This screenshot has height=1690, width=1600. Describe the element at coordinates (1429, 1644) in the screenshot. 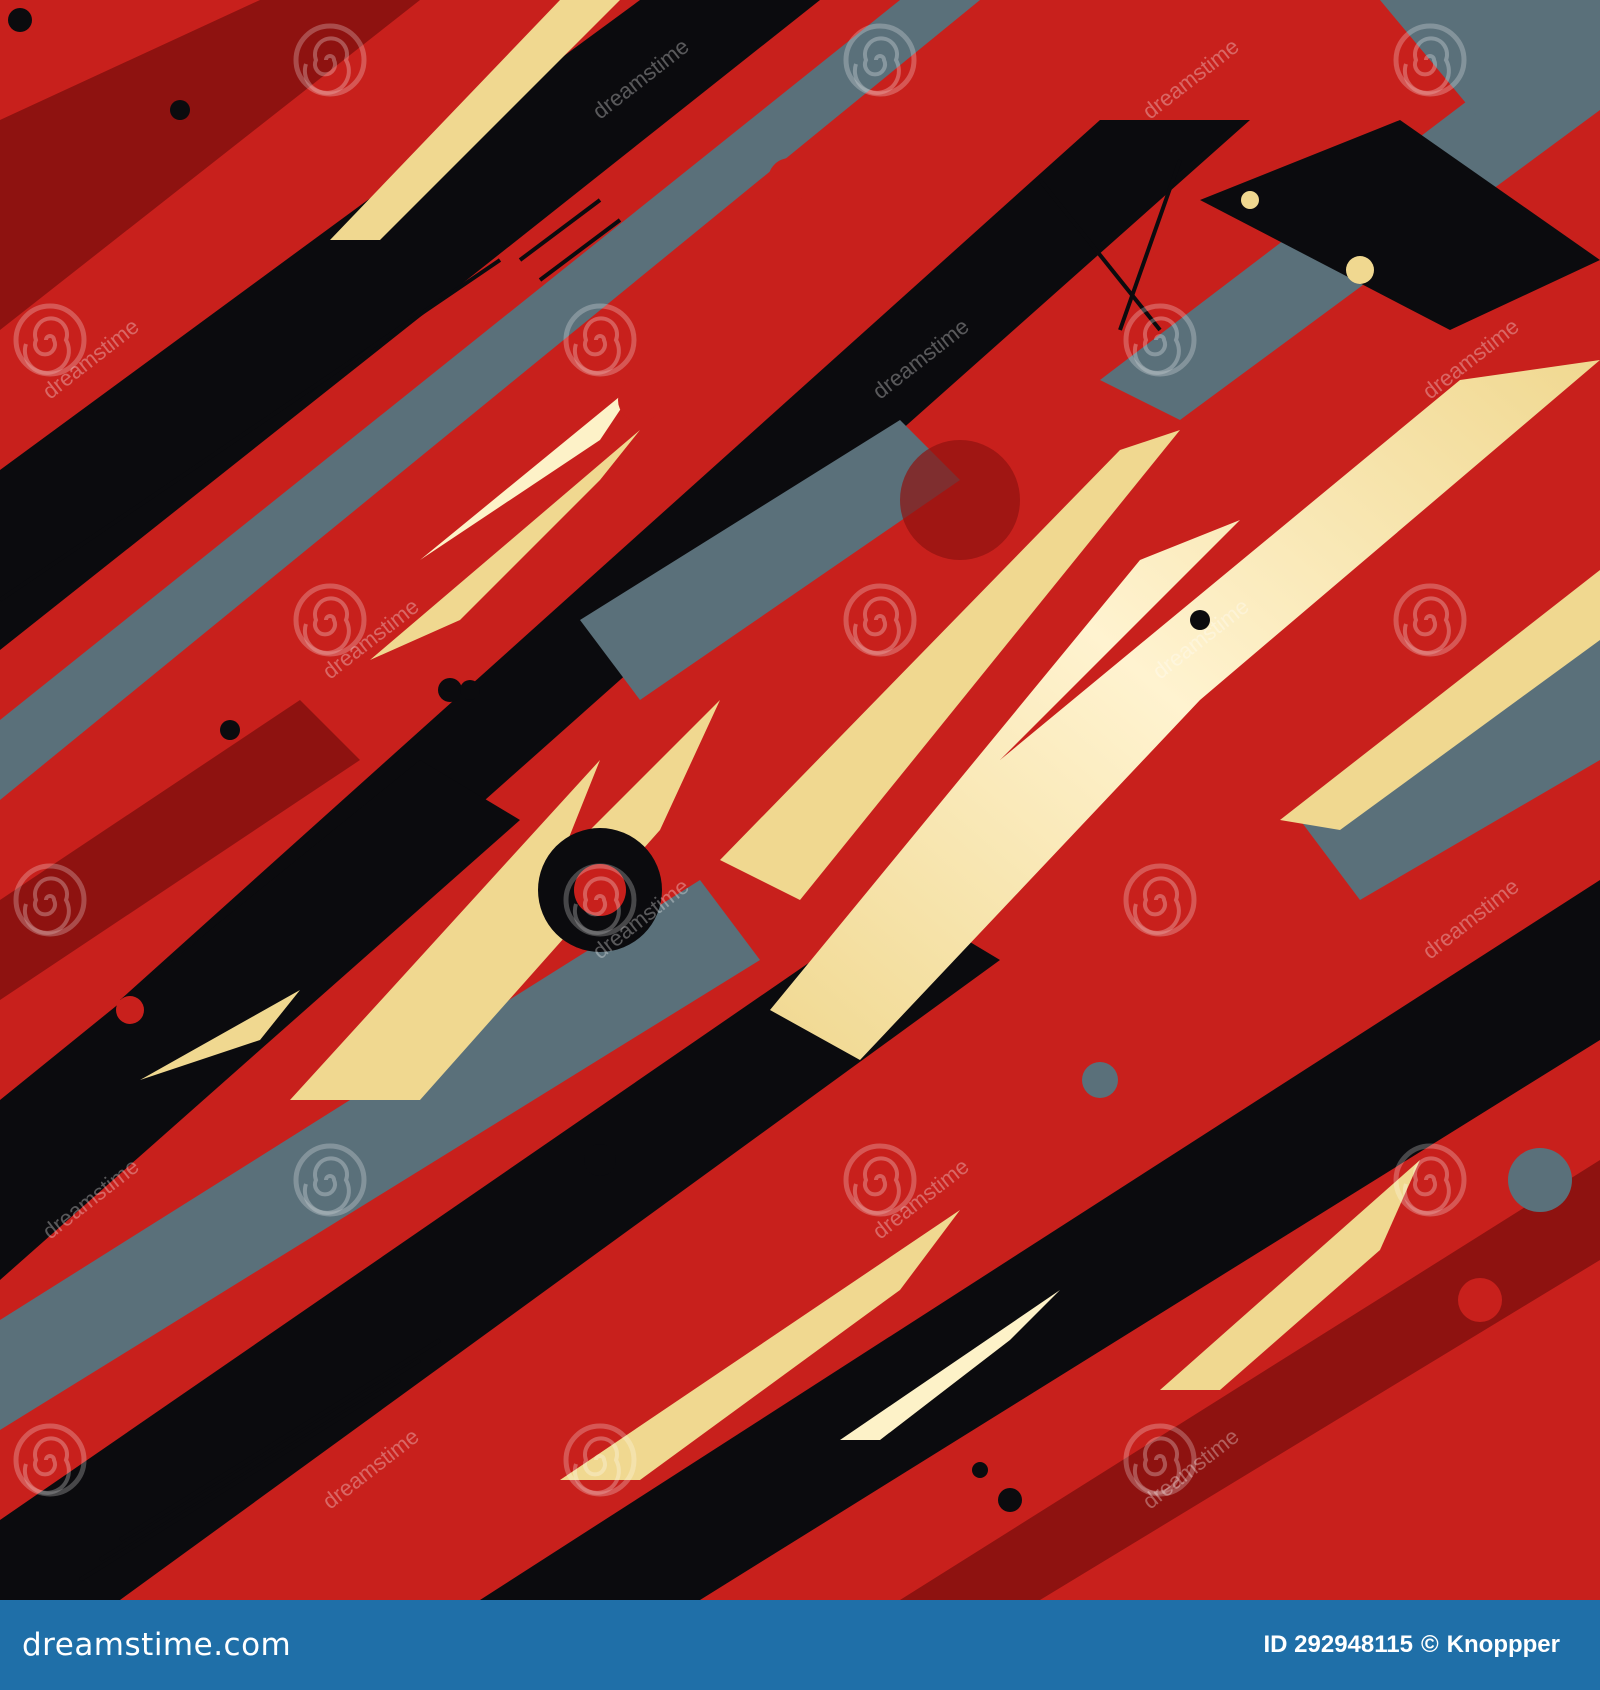

I see `copyright-icon: ©` at that location.